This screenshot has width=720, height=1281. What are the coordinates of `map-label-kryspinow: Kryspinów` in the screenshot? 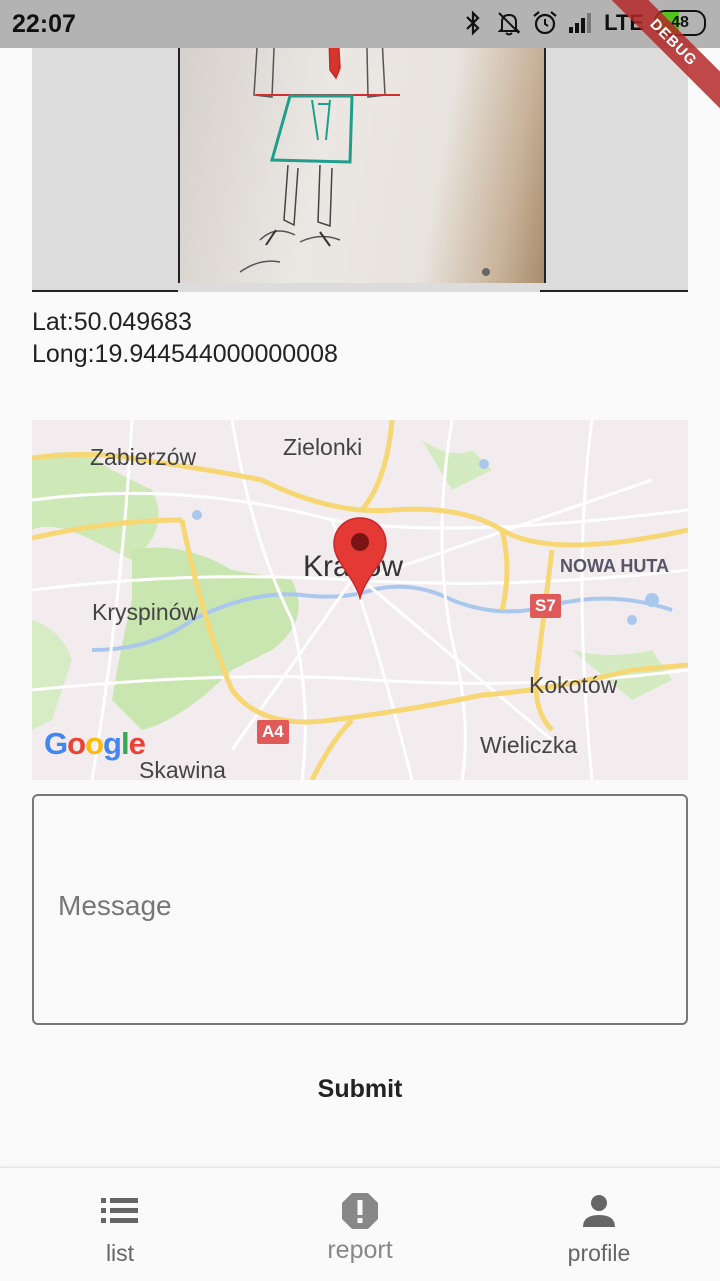 It's located at (145, 612).